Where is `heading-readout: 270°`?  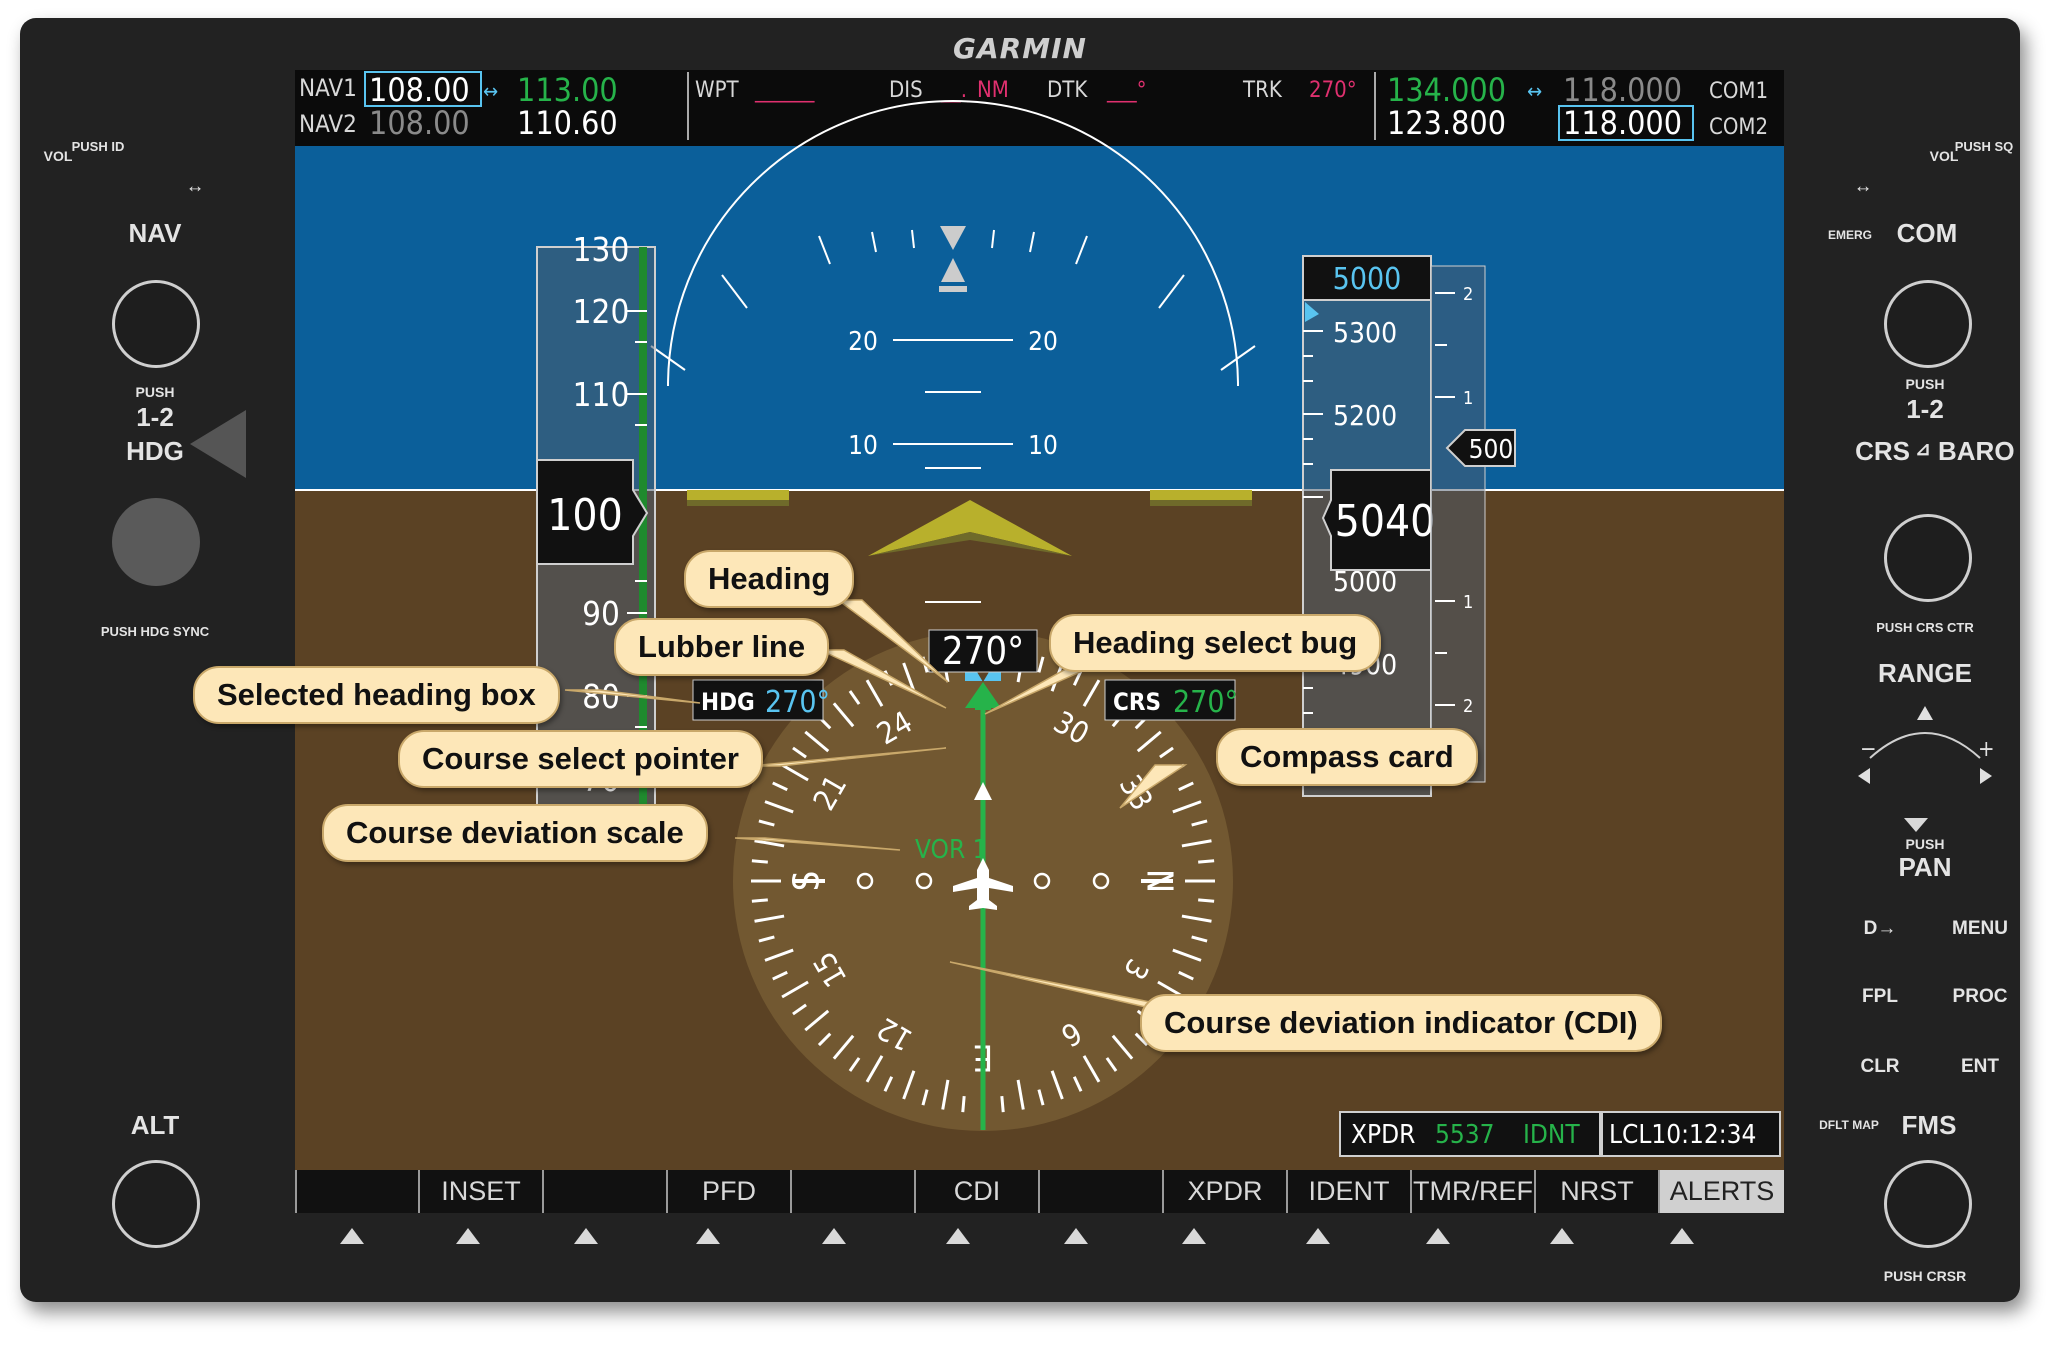 heading-readout: 270° is located at coordinates (983, 651).